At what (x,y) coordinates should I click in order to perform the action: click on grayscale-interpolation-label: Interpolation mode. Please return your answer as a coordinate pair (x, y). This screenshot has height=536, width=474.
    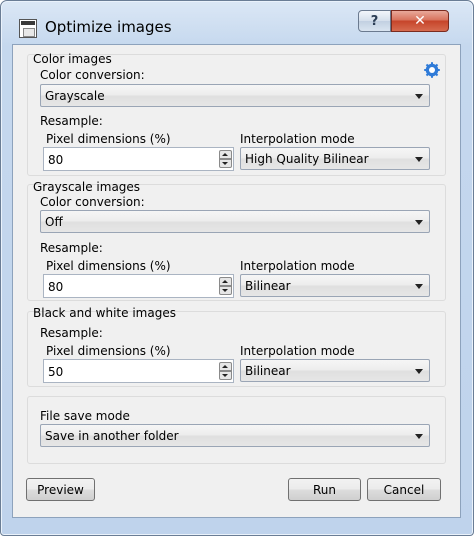
    Looking at the image, I should click on (297, 266).